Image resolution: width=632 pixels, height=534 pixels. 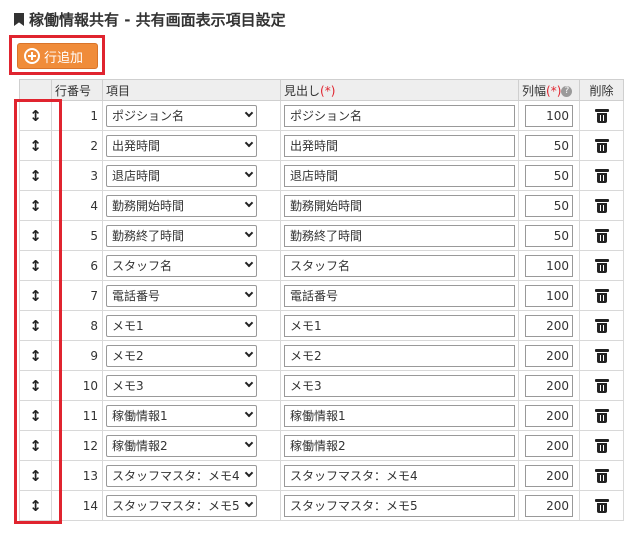 I want to click on item-select: メモ3, so click(x=181, y=385).